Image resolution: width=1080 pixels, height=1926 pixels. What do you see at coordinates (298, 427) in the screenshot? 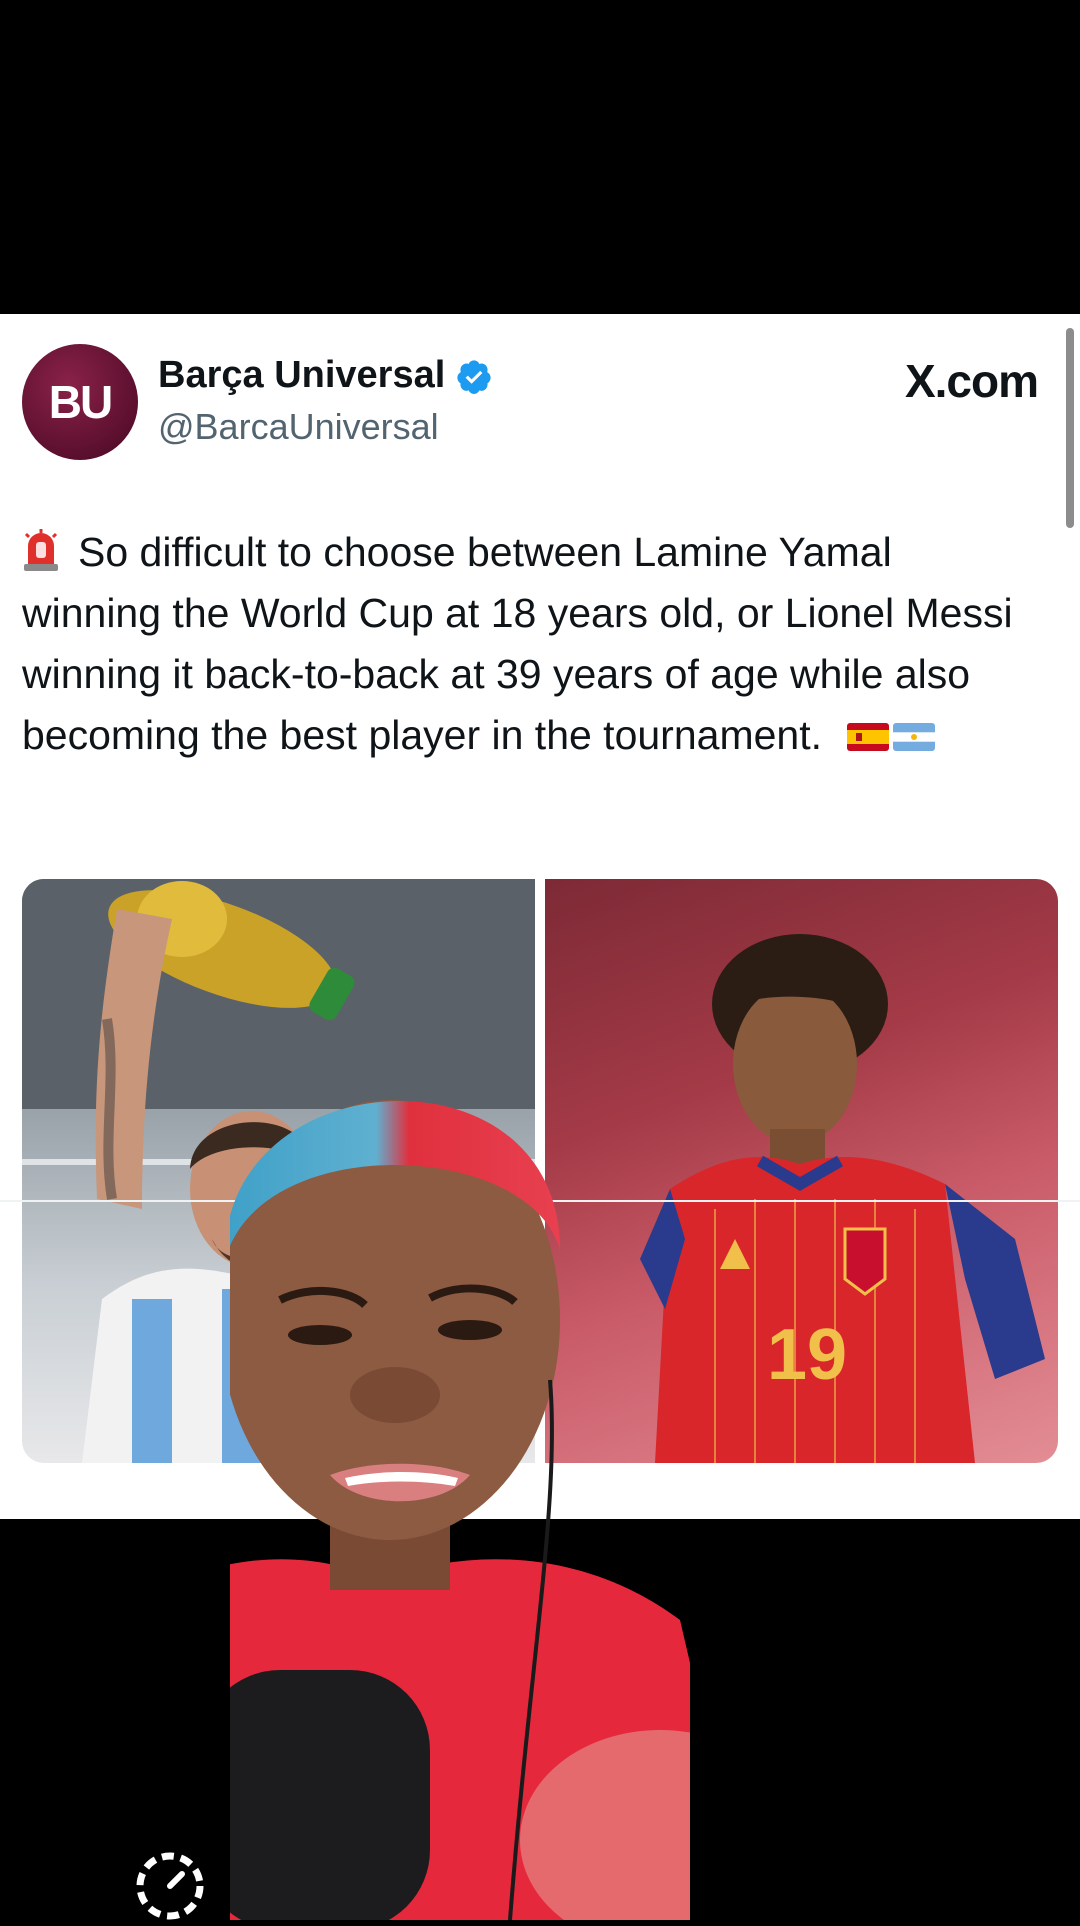
I see `handle: @BarcaUniversal` at bounding box center [298, 427].